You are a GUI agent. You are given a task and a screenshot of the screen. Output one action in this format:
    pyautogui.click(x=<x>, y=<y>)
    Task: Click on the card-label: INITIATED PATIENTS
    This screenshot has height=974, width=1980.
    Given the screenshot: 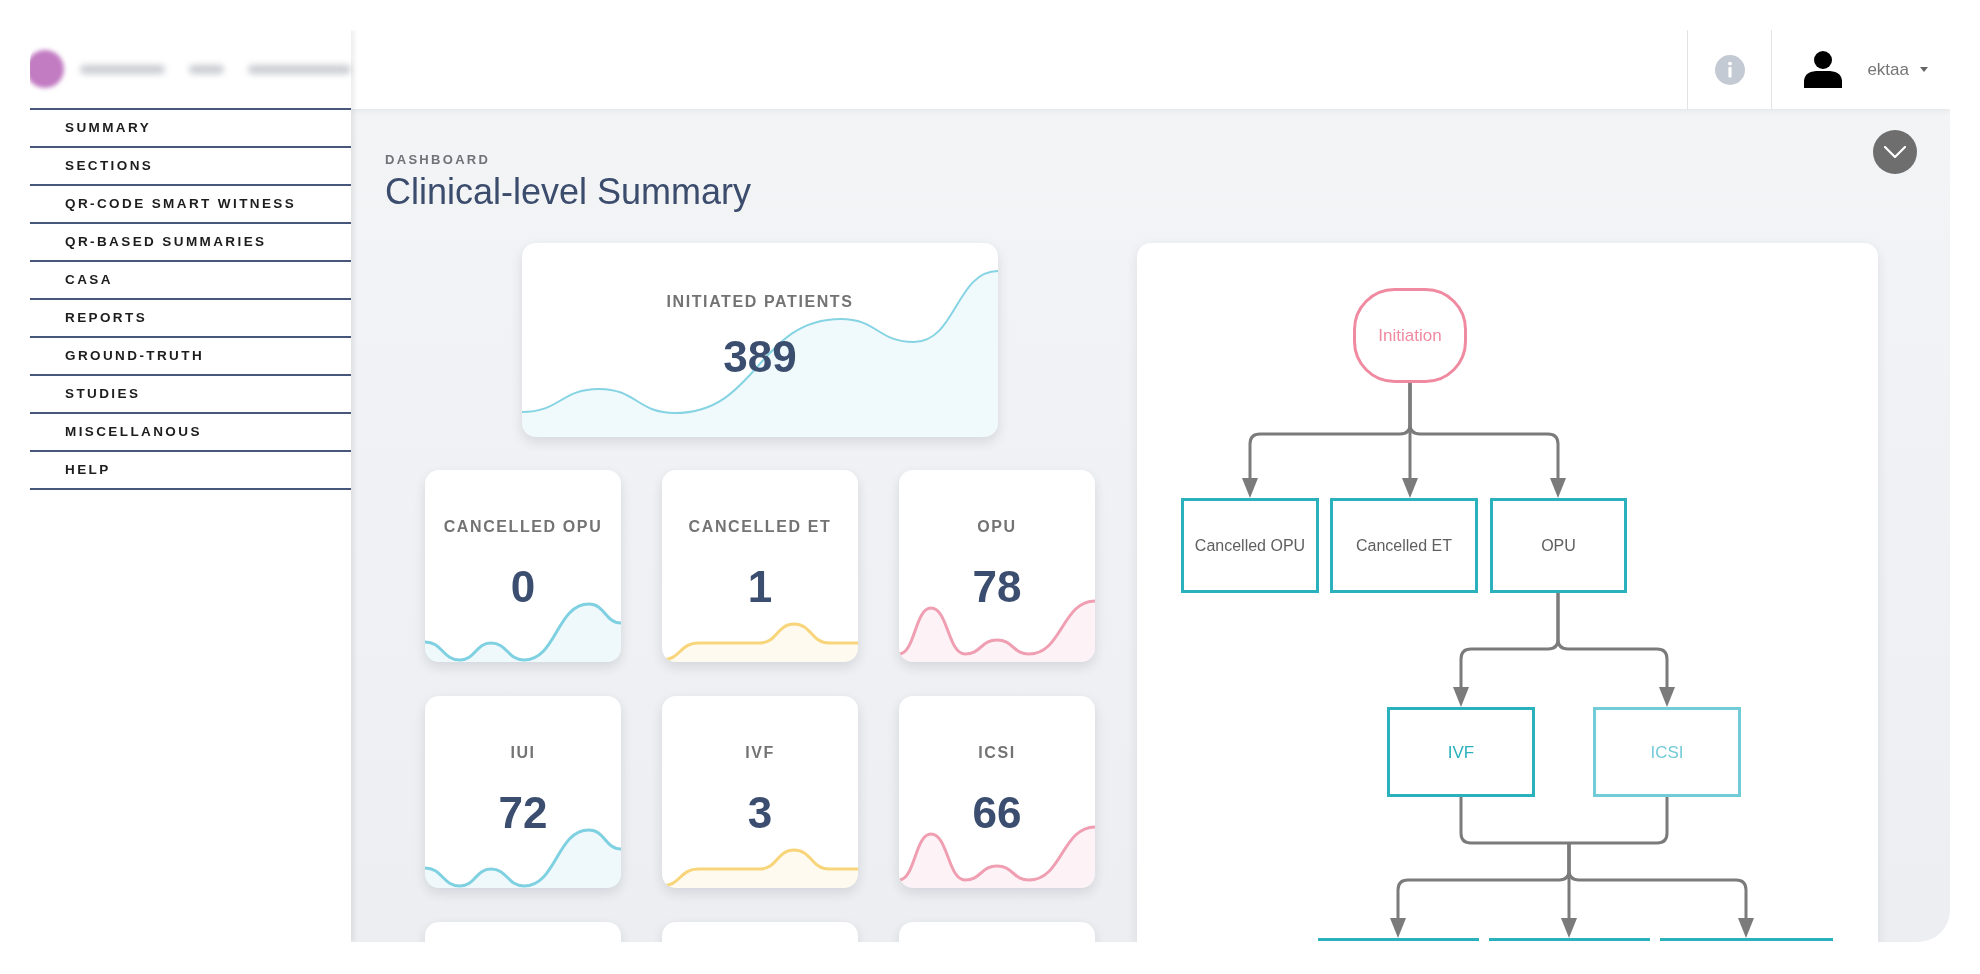 What is the action you would take?
    pyautogui.click(x=760, y=302)
    